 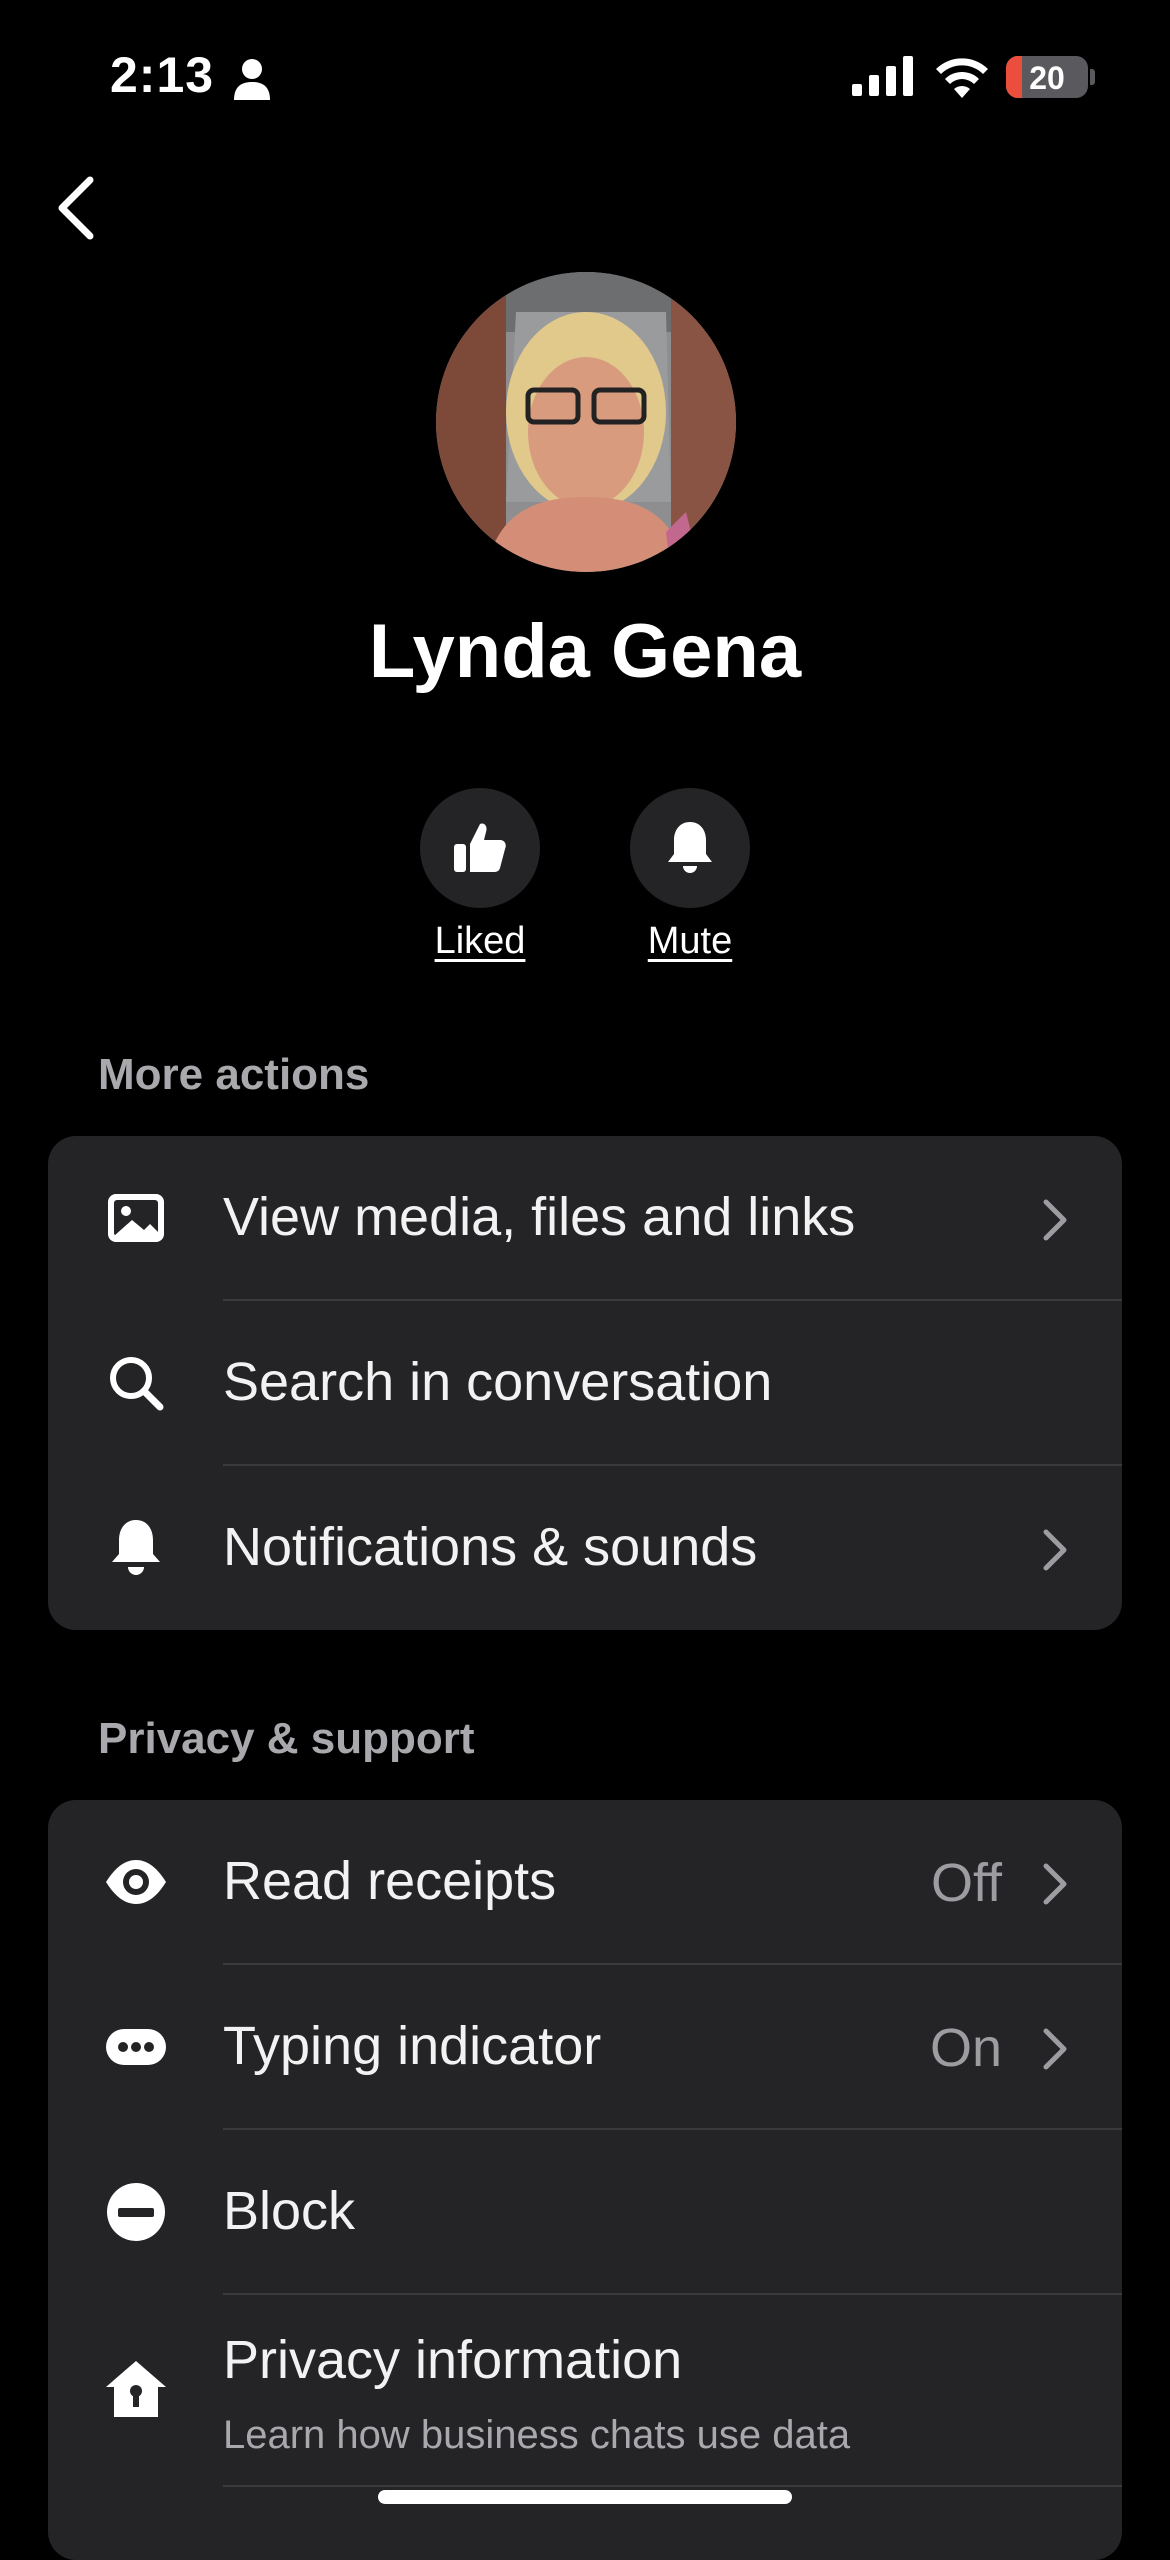 I want to click on typing-indicator-value: On, so click(x=965, y=2048).